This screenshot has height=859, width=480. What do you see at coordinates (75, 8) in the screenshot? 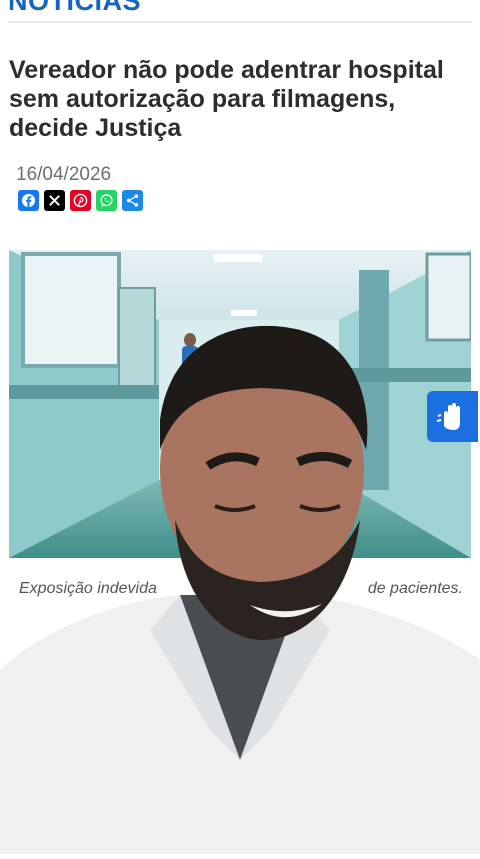
I see `section-title: NOTÍCIAS` at bounding box center [75, 8].